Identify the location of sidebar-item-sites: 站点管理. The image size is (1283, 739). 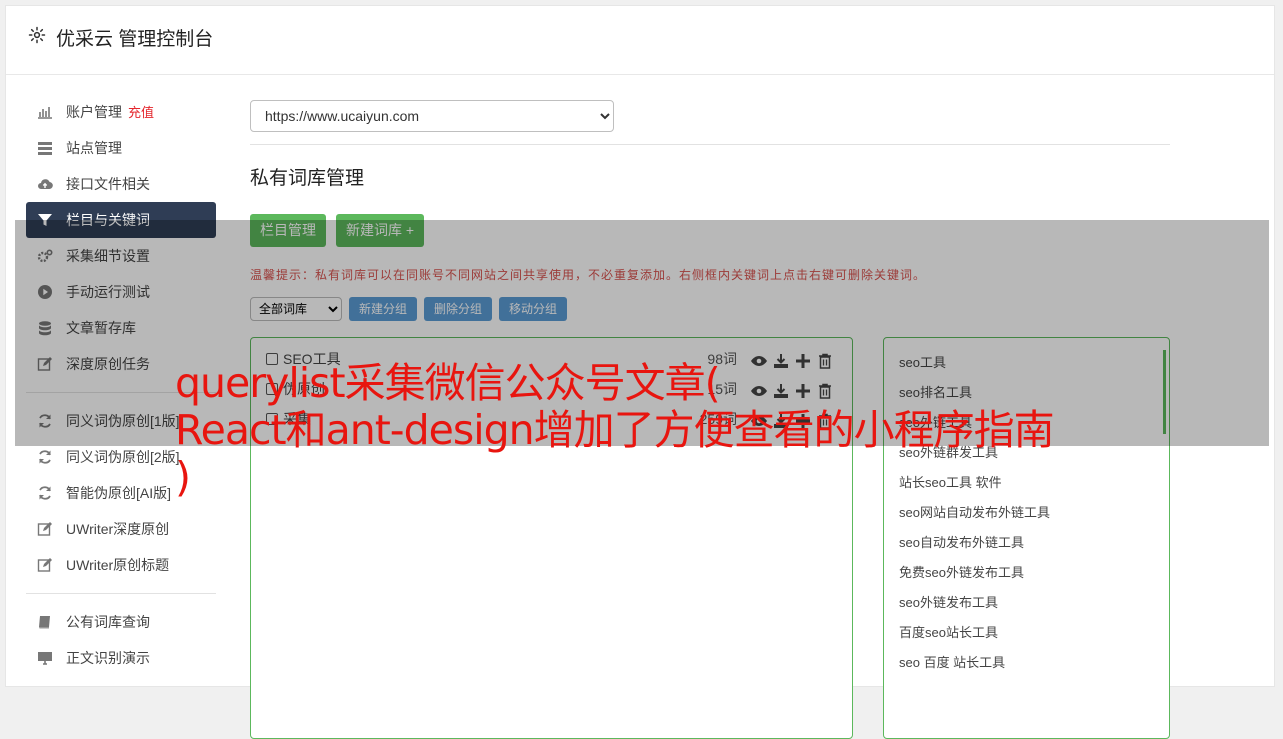
(121, 148).